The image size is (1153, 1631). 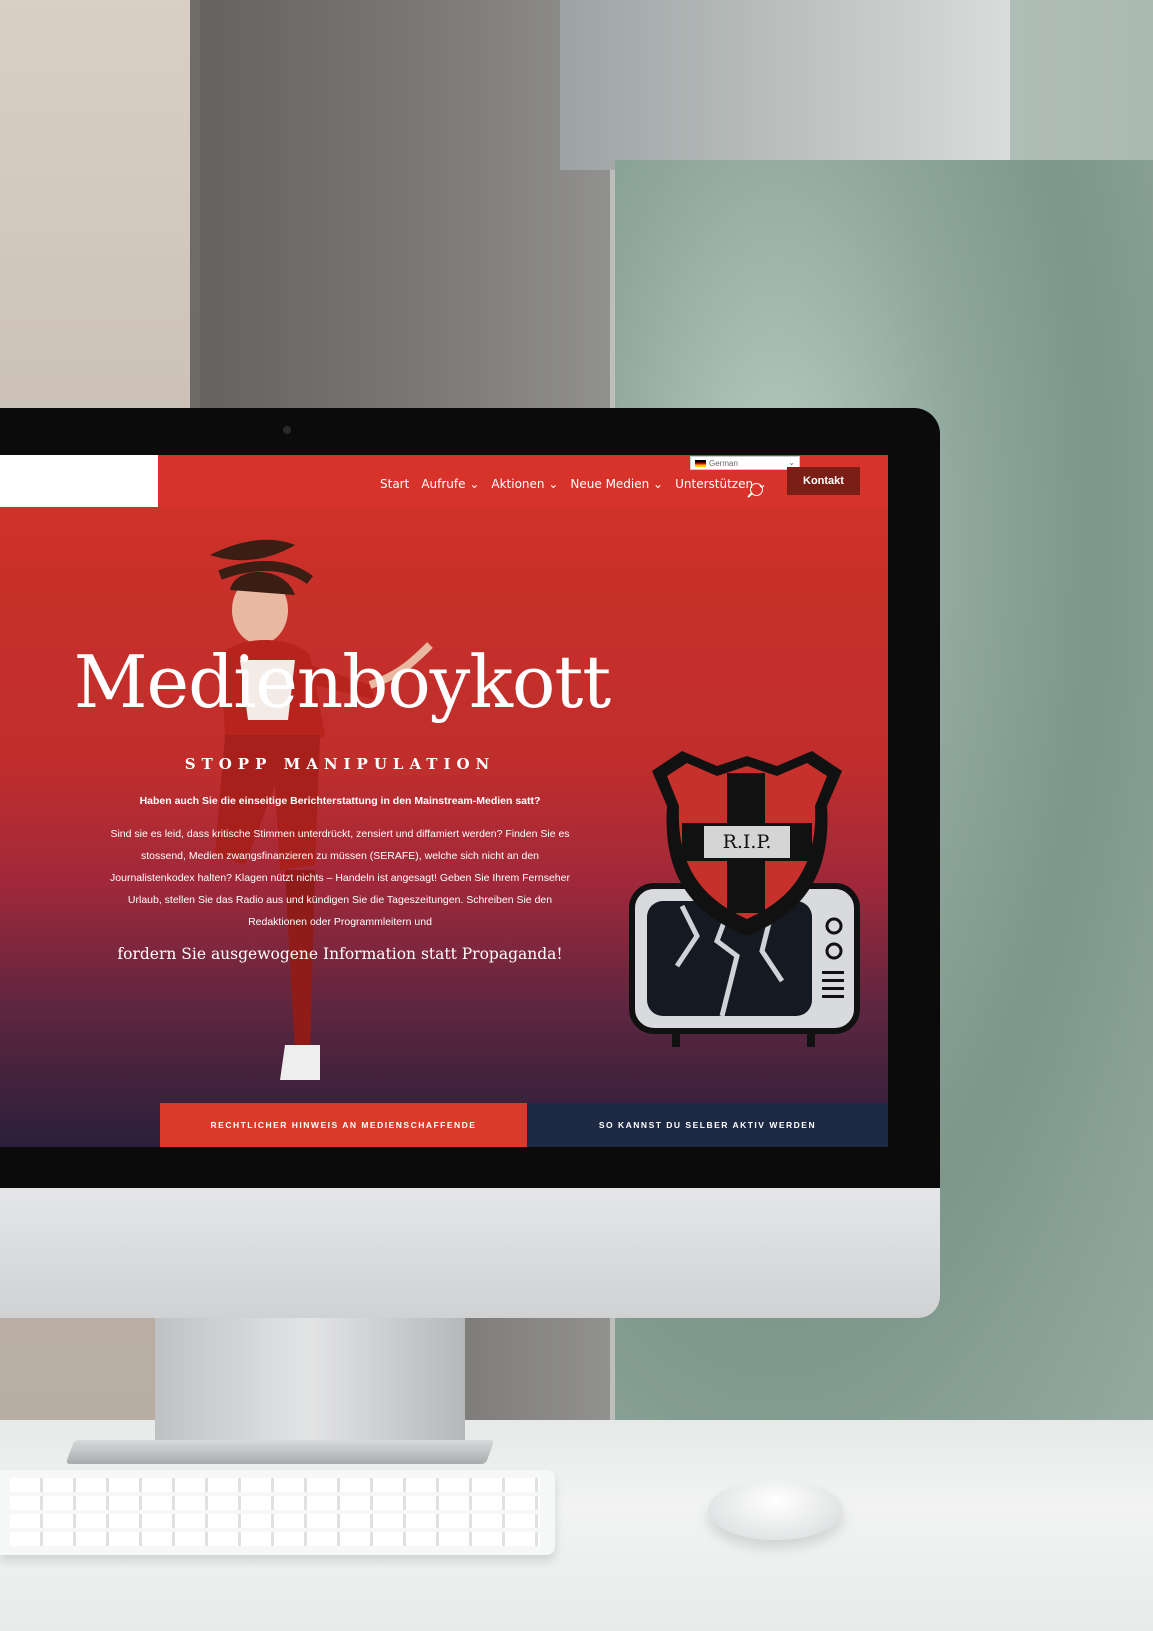 What do you see at coordinates (745, 463) in the screenshot?
I see `language-selector: German ⌄` at bounding box center [745, 463].